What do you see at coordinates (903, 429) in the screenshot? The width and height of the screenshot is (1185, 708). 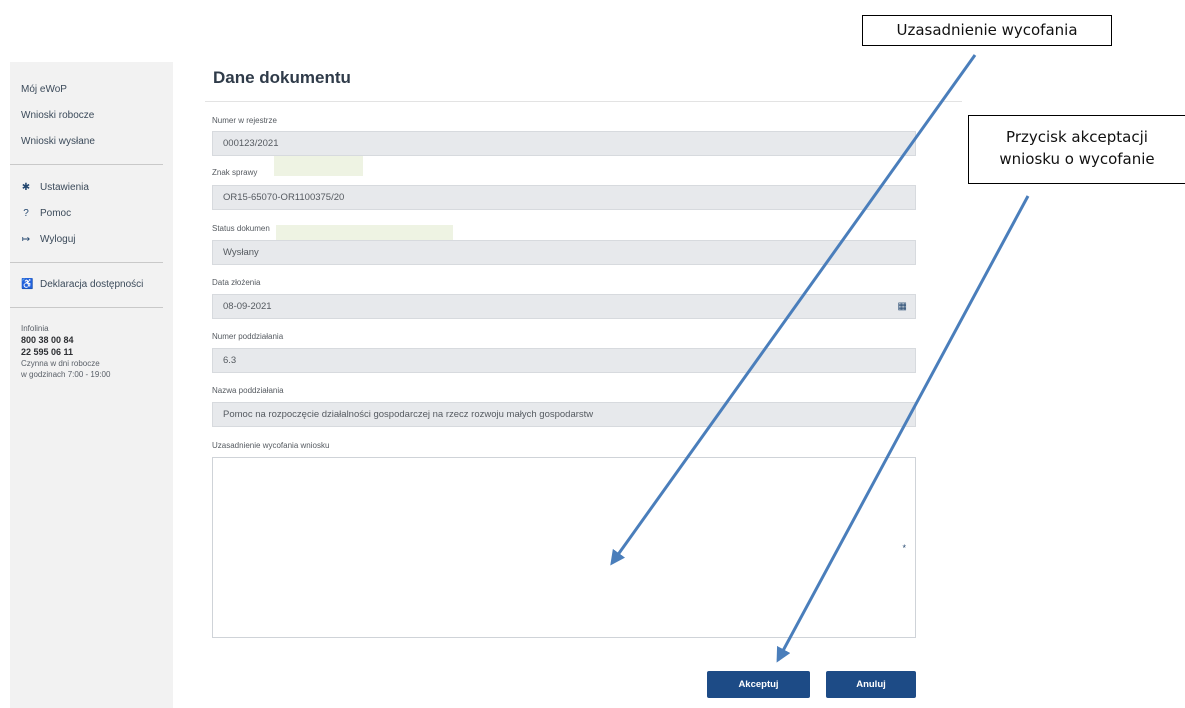 I see `arrow-to-accept-button` at bounding box center [903, 429].